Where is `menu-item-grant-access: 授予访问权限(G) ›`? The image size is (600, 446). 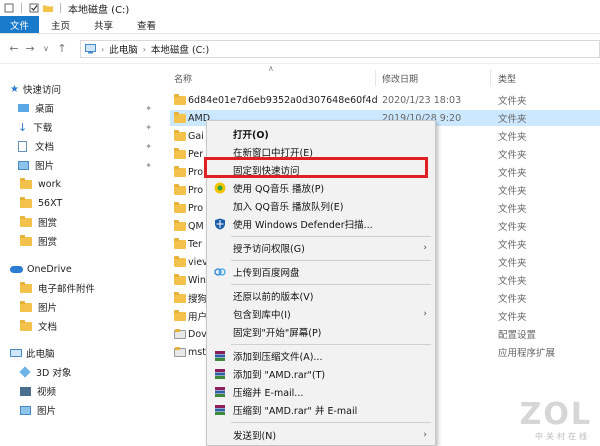
menu-item-grant-access: 授予访问权限(G) › is located at coordinates (321, 248).